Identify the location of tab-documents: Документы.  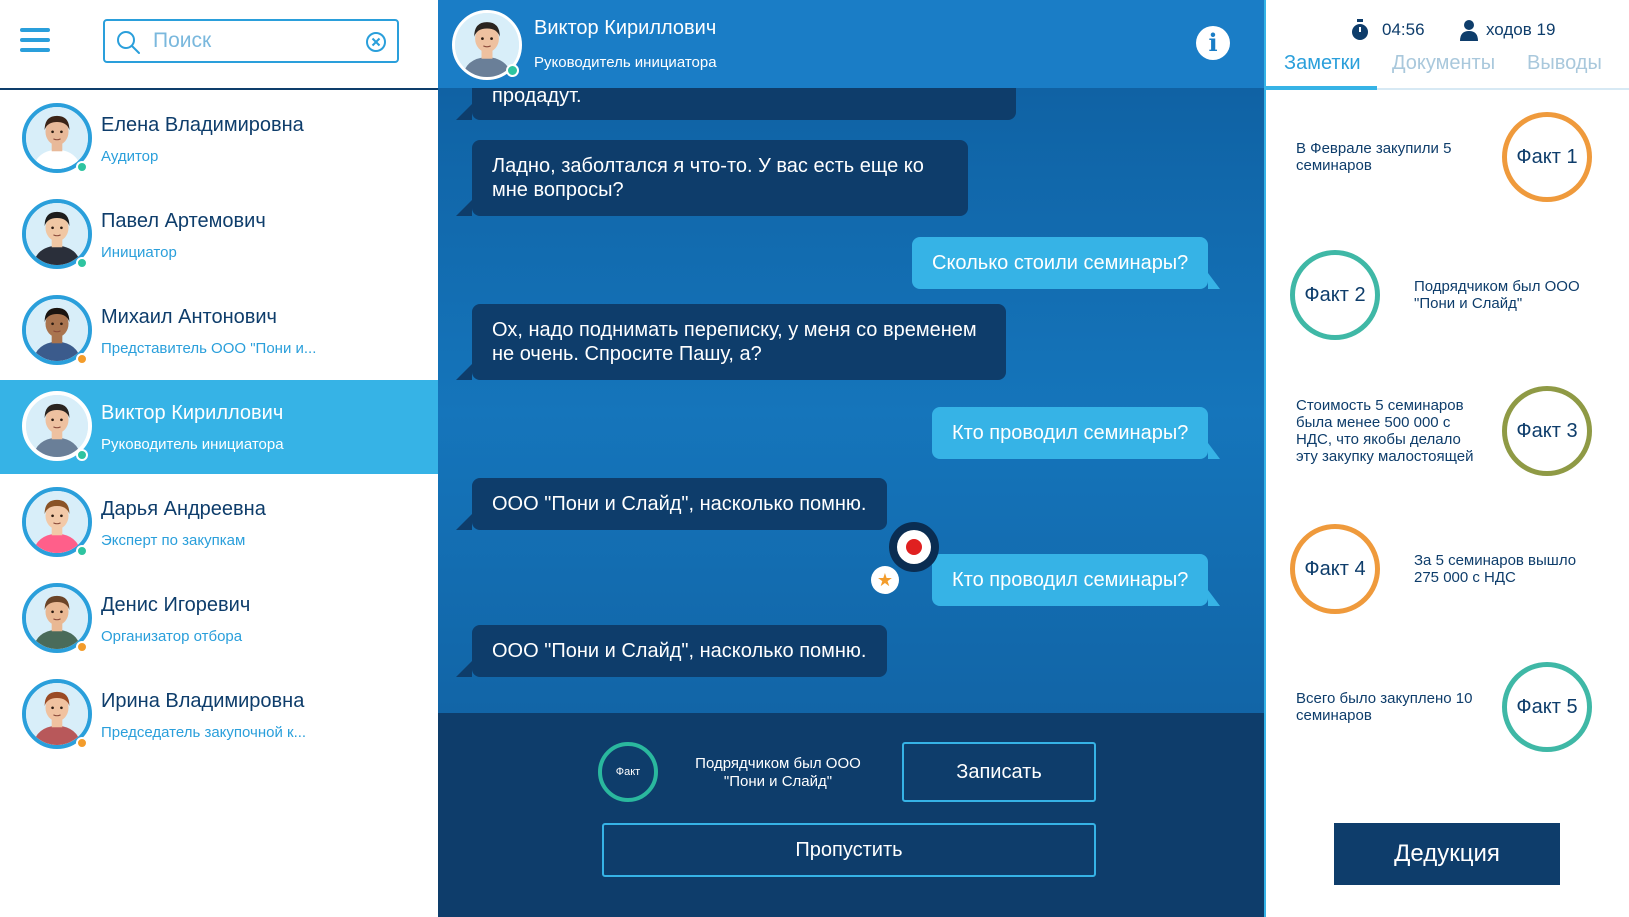
(1443, 63).